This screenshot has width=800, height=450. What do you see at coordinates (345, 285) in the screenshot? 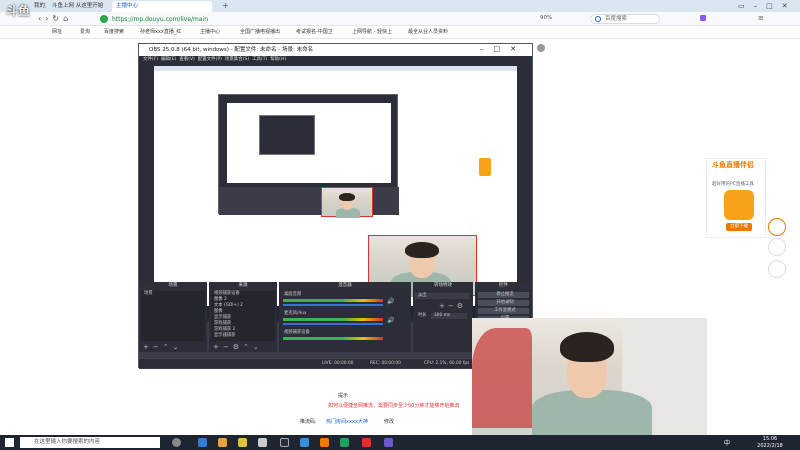
I see `mixer-dock-header: 混音器` at bounding box center [345, 285].